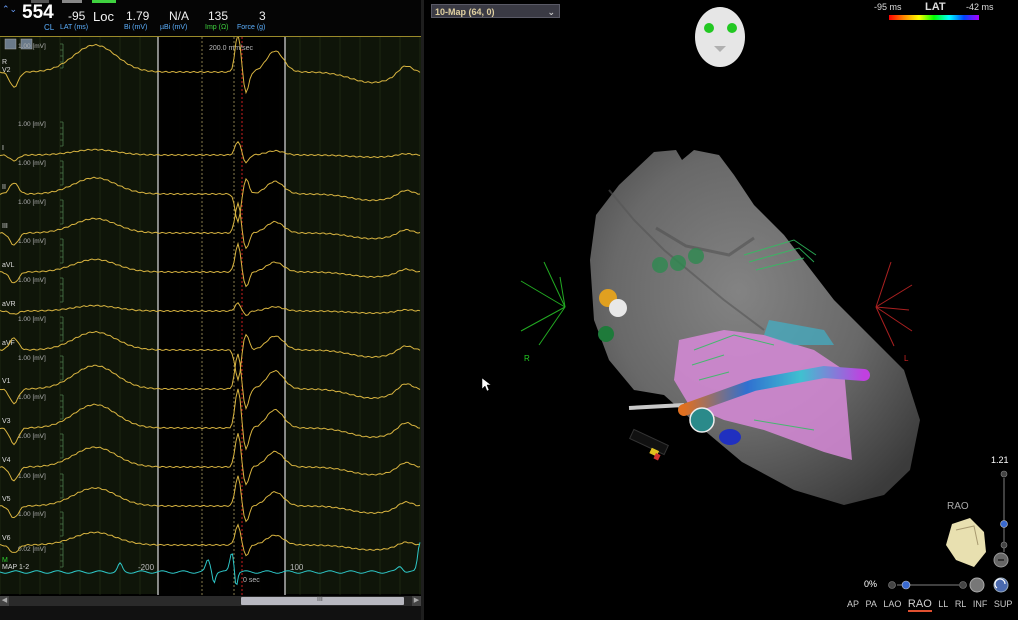 The image size is (1018, 620). Describe the element at coordinates (3, 148) in the screenshot. I see `lead-label-i: I` at that location.